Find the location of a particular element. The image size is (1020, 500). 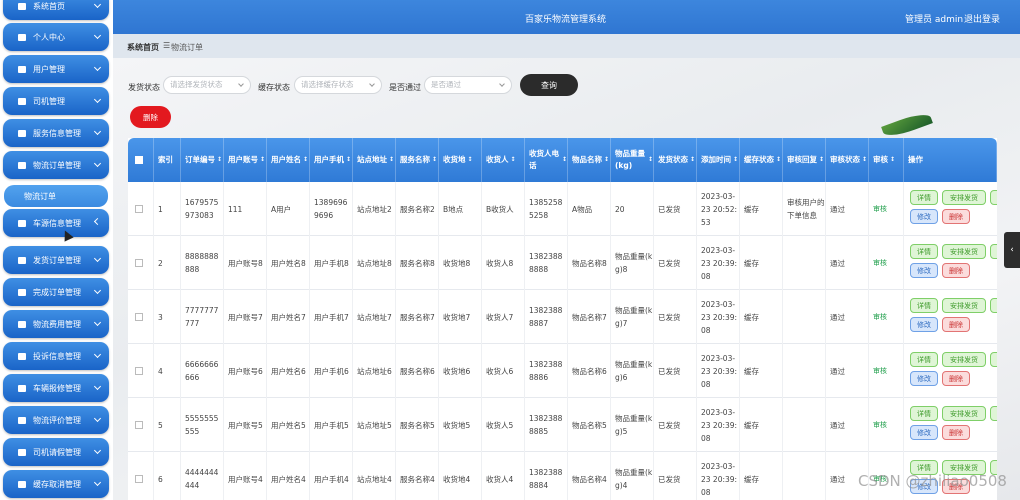

batch-delete-button: 删除 is located at coordinates (150, 117).